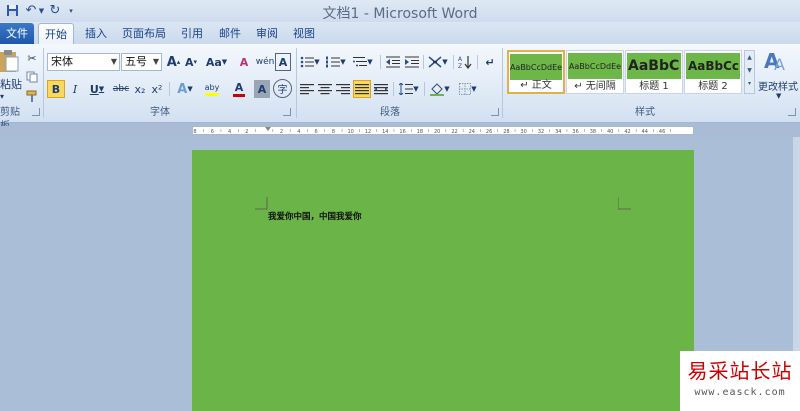  Describe the element at coordinates (310, 62) in the screenshot. I see `bullets-button: ▼` at that location.